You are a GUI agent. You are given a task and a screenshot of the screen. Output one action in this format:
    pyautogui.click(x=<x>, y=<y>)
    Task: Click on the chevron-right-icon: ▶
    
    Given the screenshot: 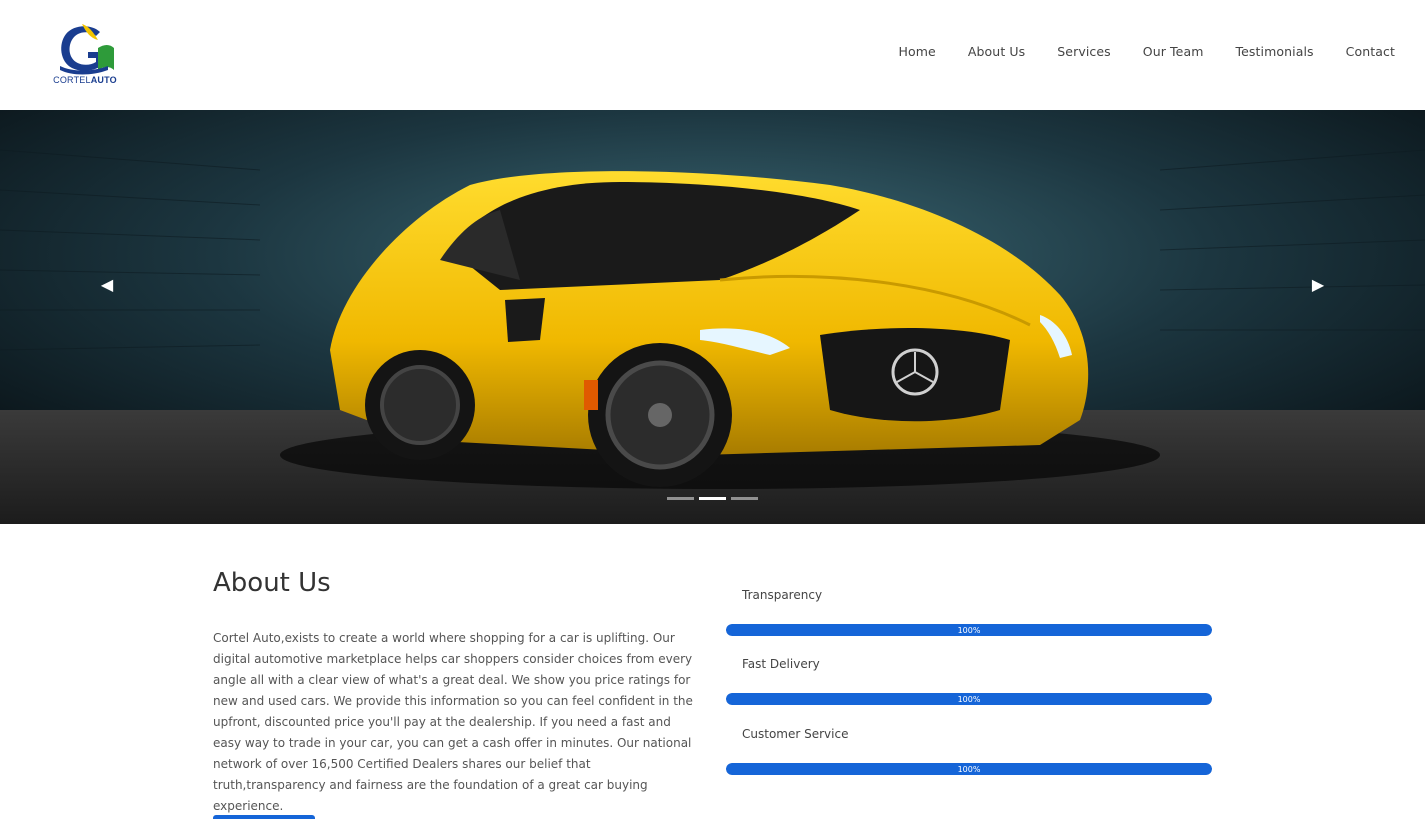 What is the action you would take?
    pyautogui.click(x=1318, y=284)
    